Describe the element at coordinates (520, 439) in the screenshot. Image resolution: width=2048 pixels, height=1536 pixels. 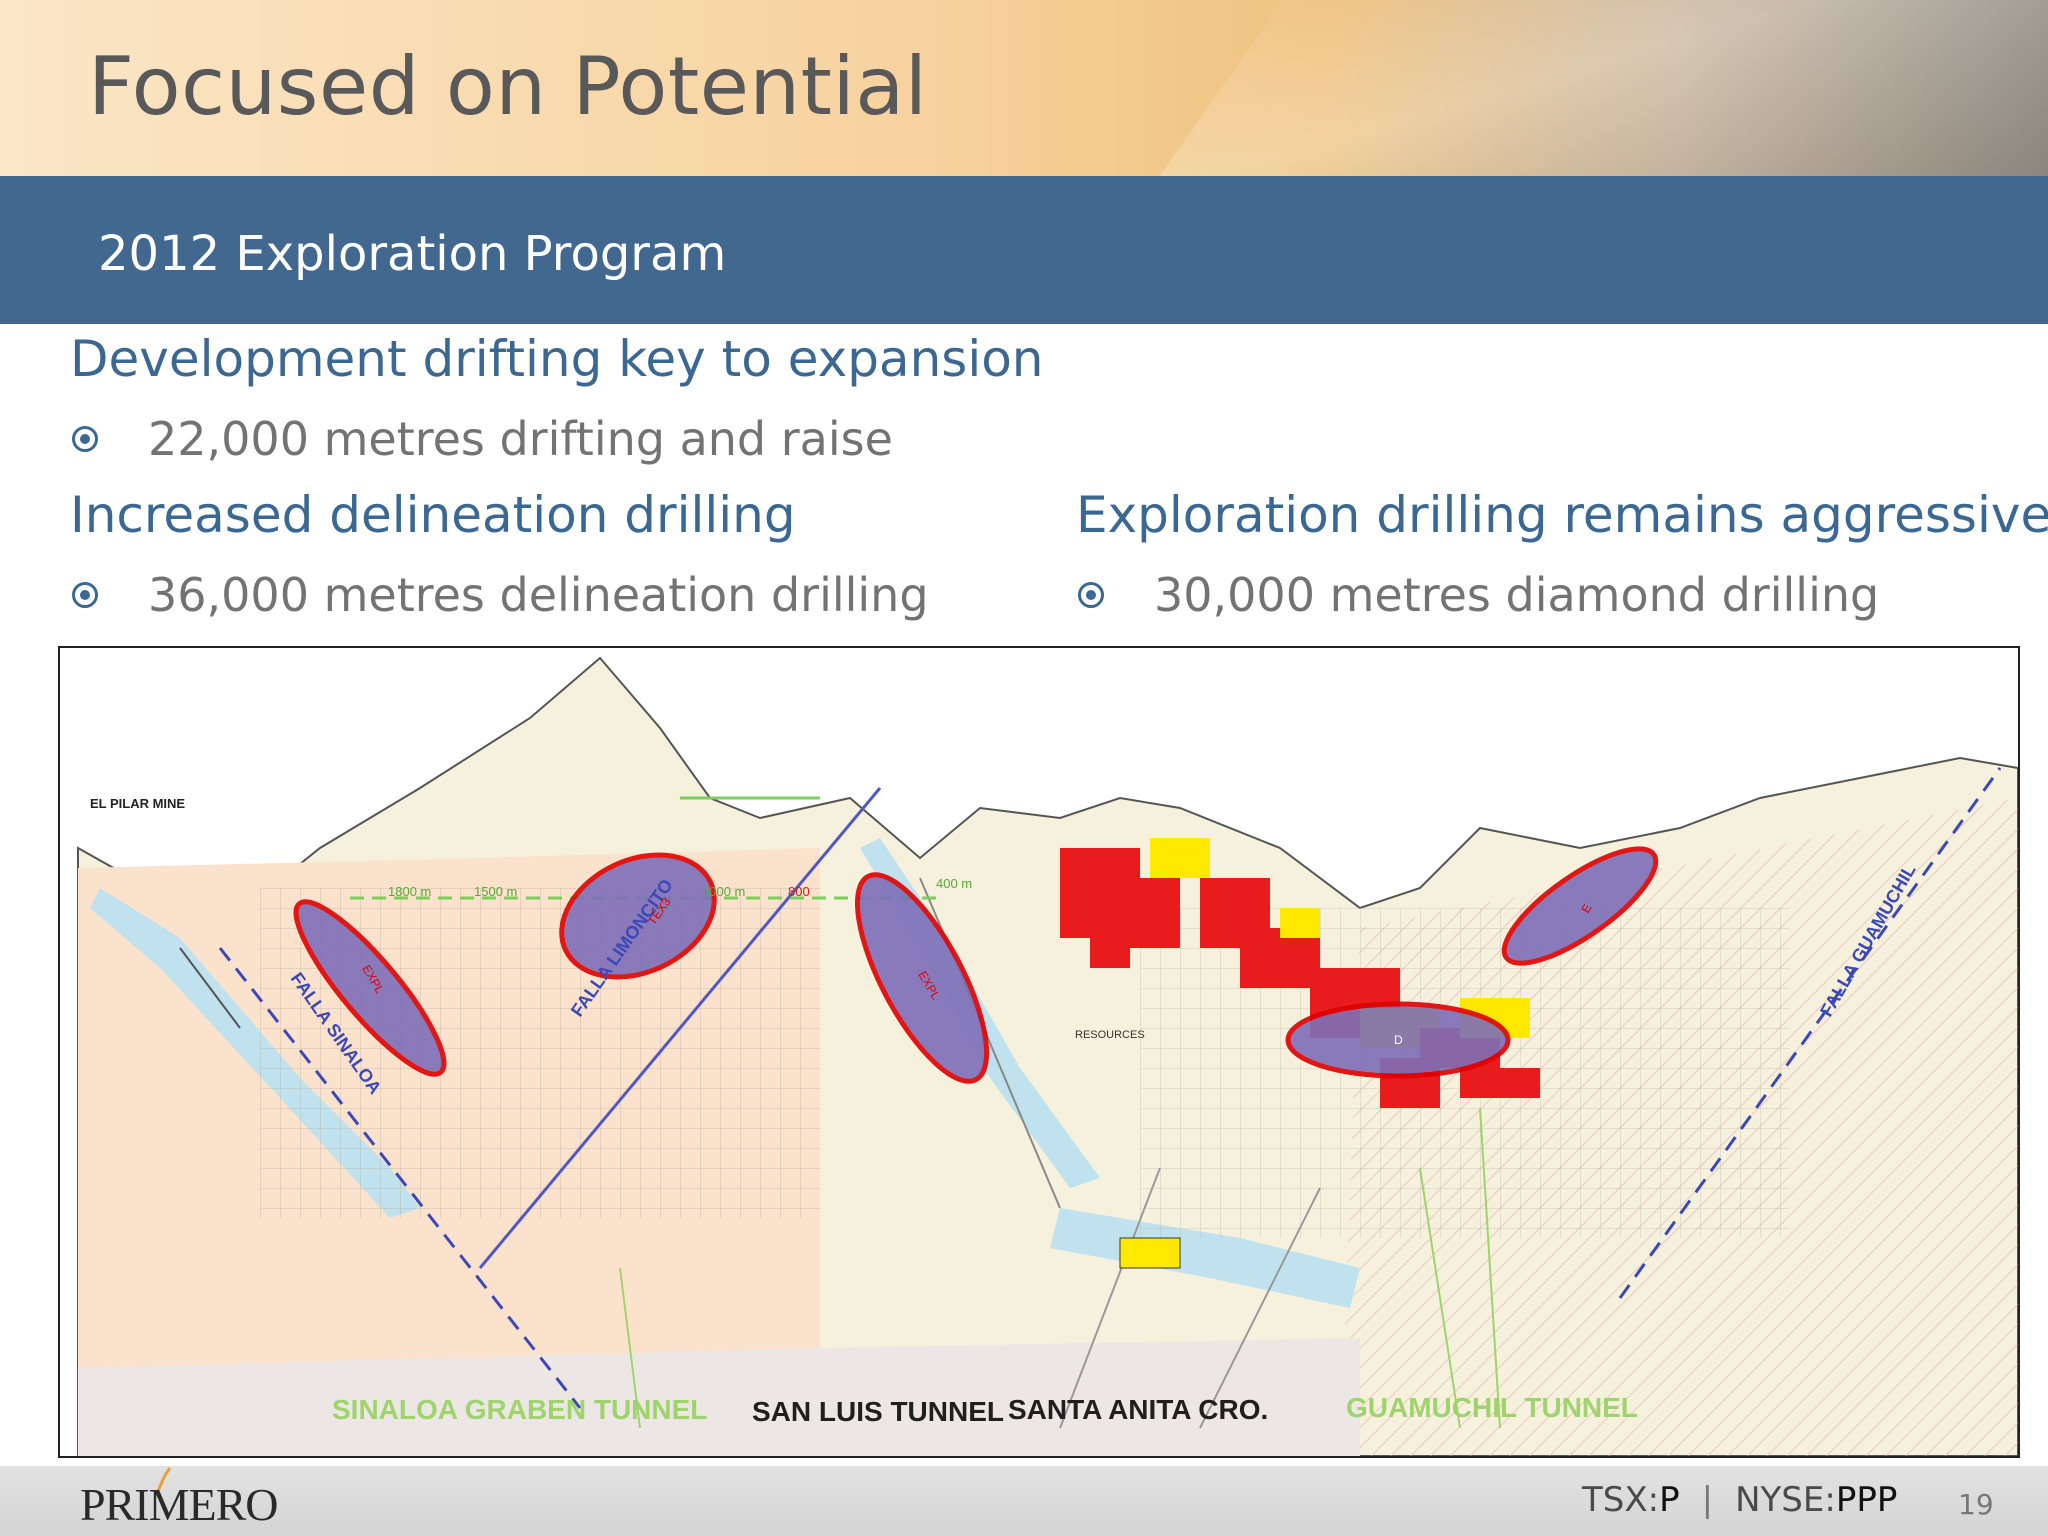
I see `bullet-text: 22,000 metres drifting and raise` at that location.